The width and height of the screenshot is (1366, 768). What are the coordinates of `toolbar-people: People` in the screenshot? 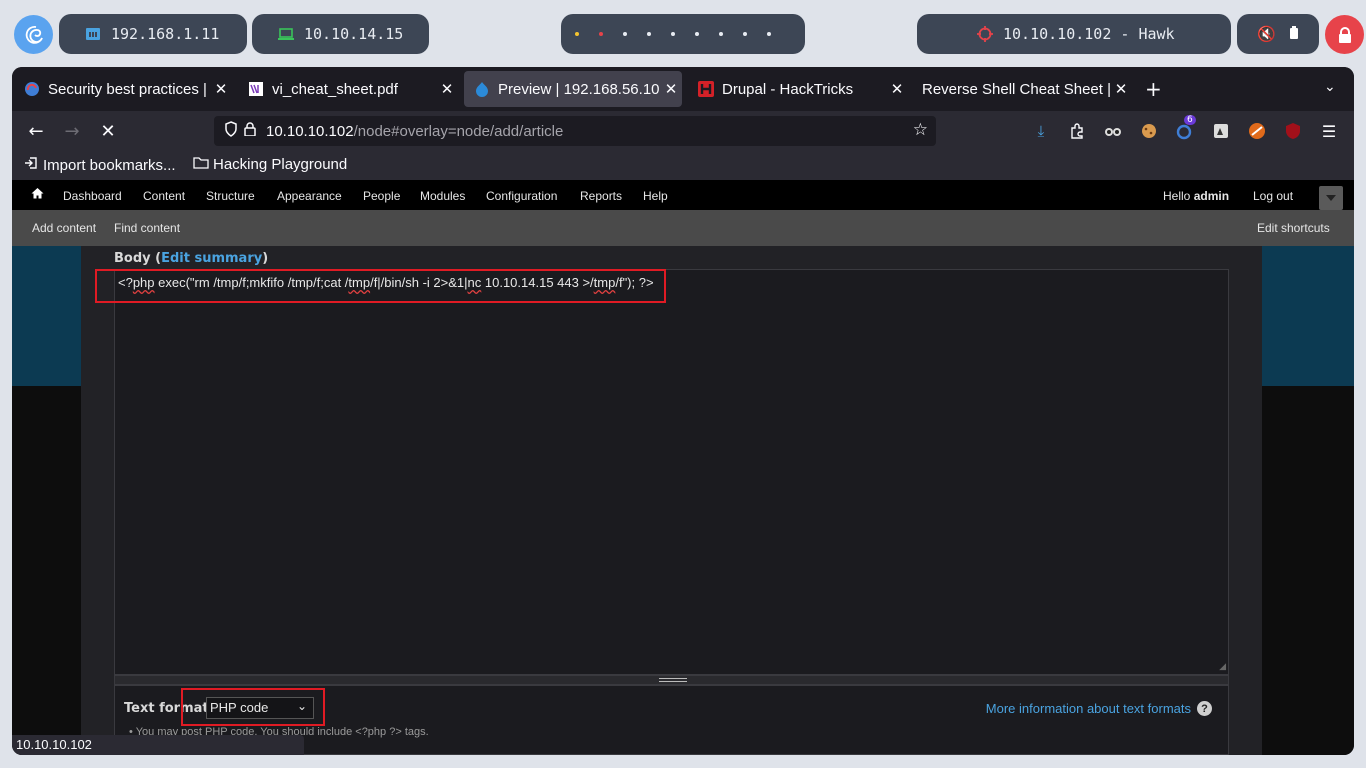 It's located at (381, 196).